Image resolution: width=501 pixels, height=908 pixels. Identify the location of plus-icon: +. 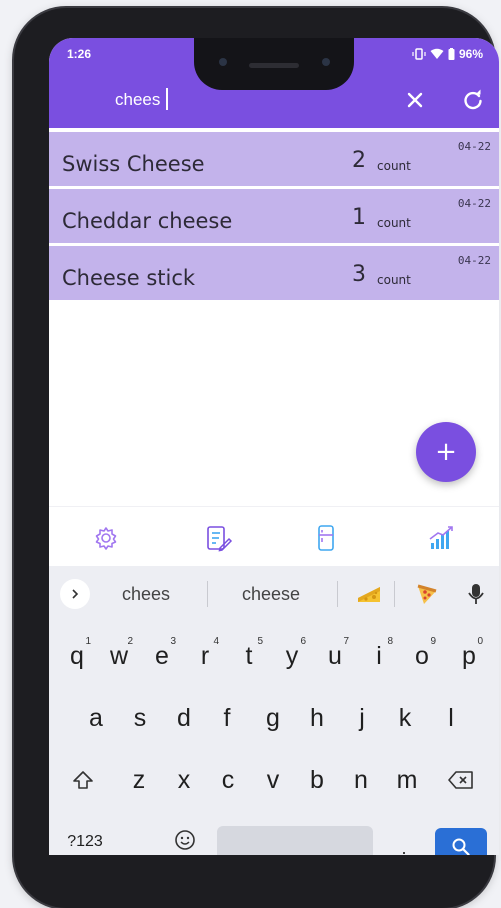
(446, 452).